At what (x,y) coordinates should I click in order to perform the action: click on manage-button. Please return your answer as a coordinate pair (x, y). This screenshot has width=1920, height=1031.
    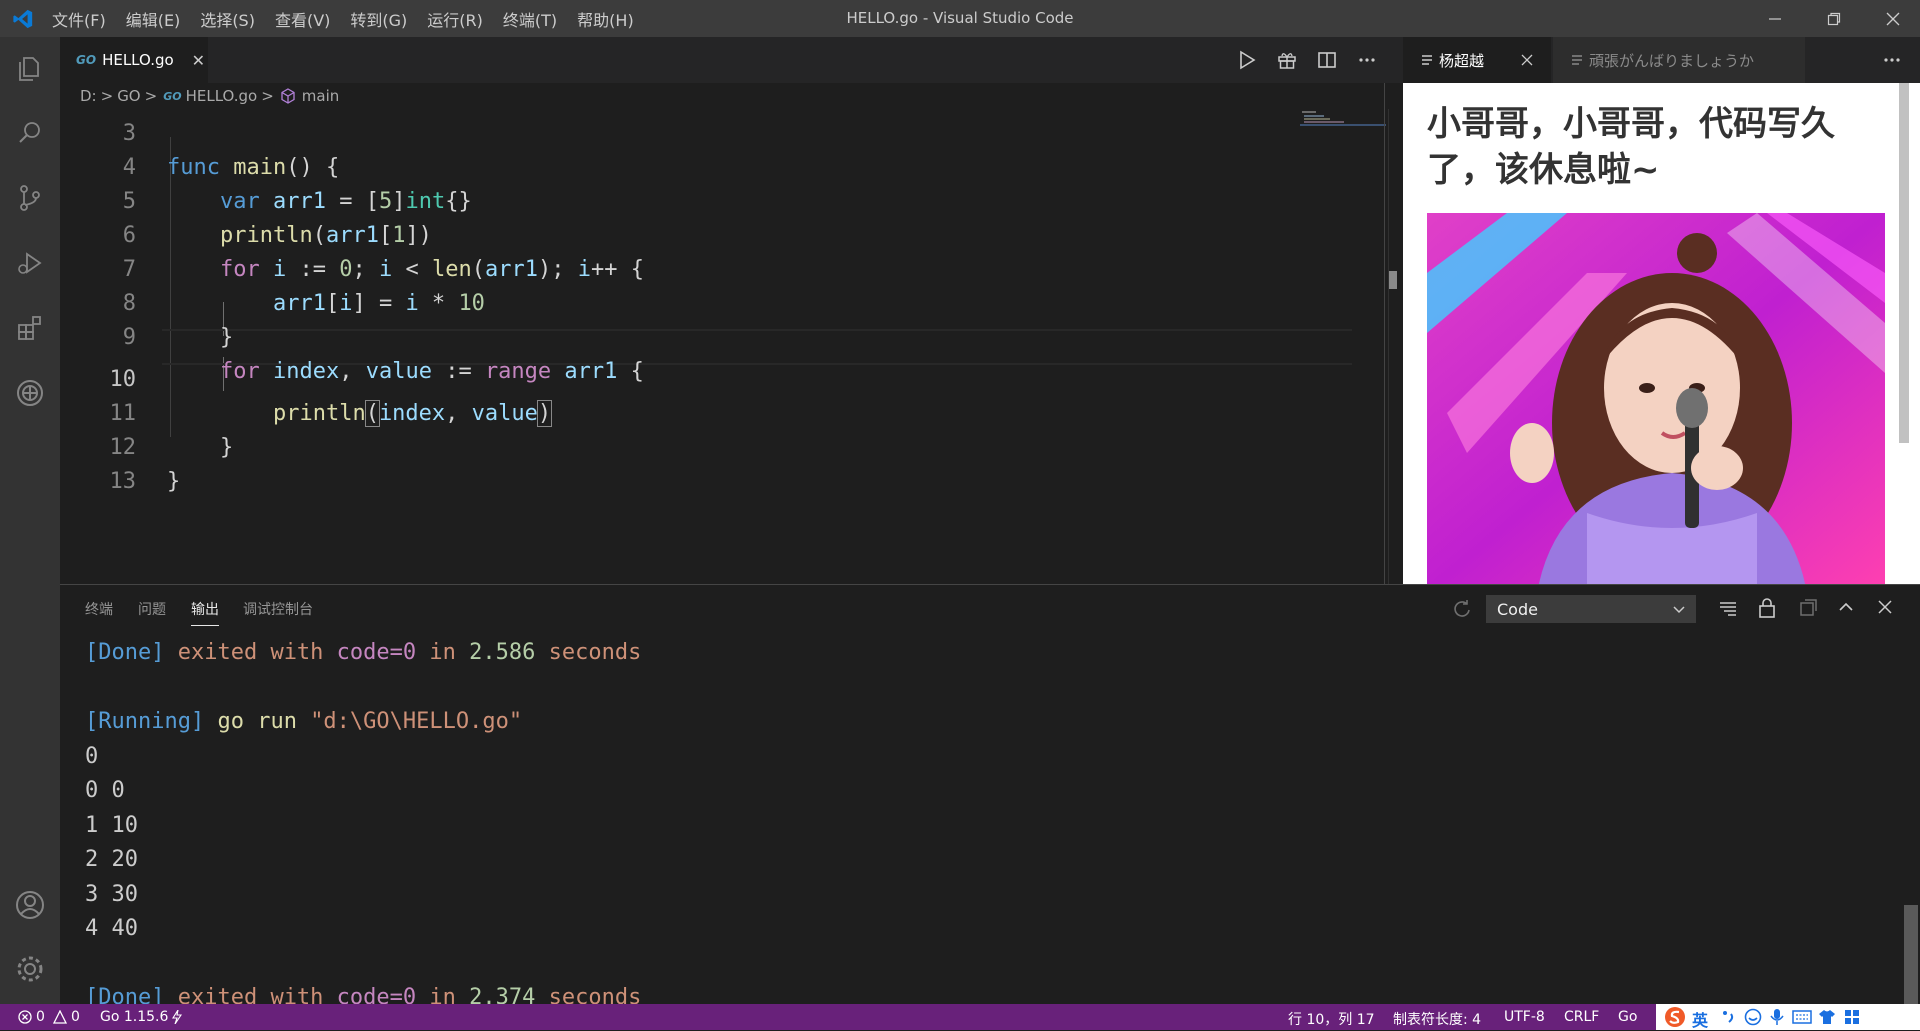
    Looking at the image, I should click on (30, 969).